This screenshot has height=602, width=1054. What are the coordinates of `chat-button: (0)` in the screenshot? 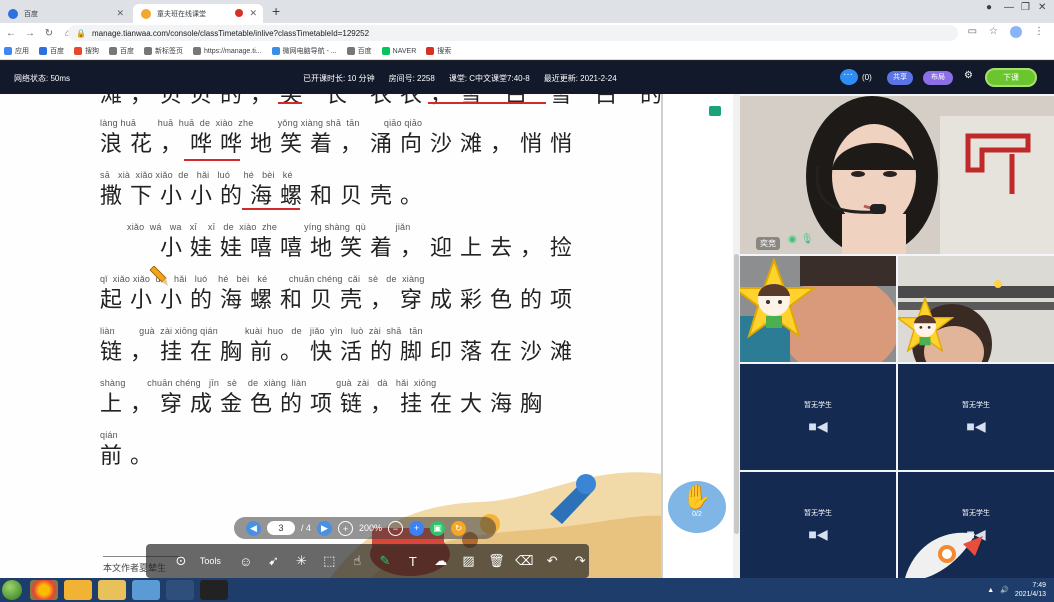 It's located at (856, 77).